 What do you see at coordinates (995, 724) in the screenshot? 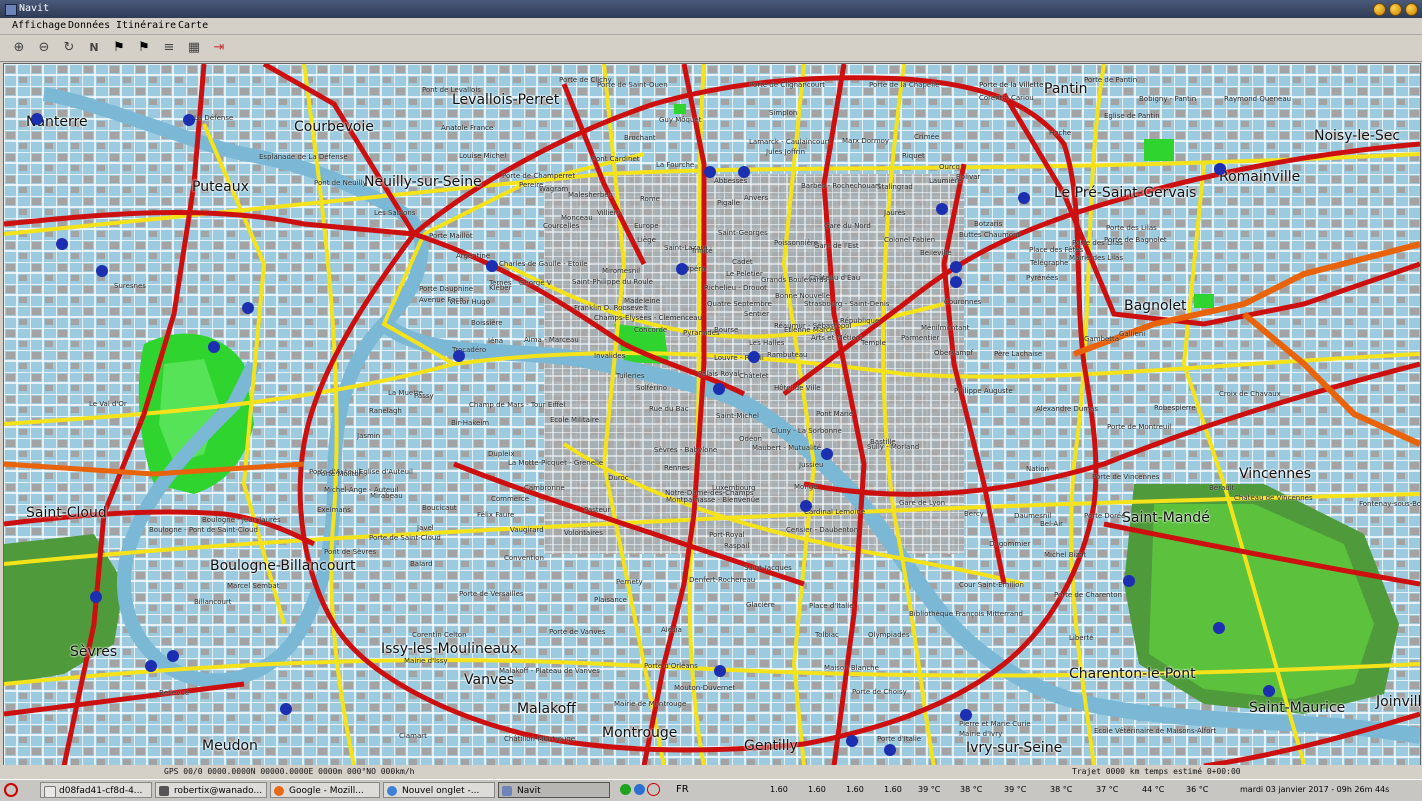
I see `street-label: Pierre et Marie Curie` at bounding box center [995, 724].